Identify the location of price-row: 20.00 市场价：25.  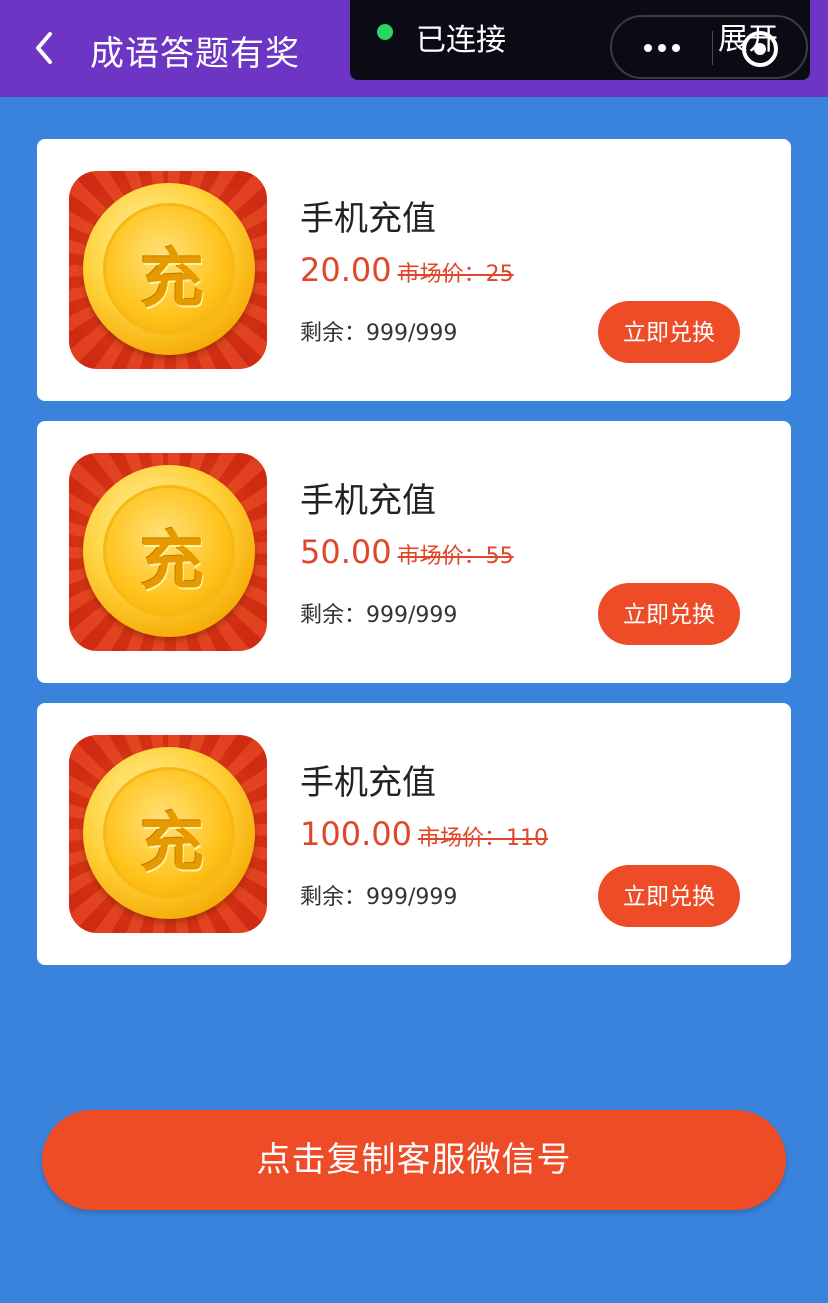
(407, 270).